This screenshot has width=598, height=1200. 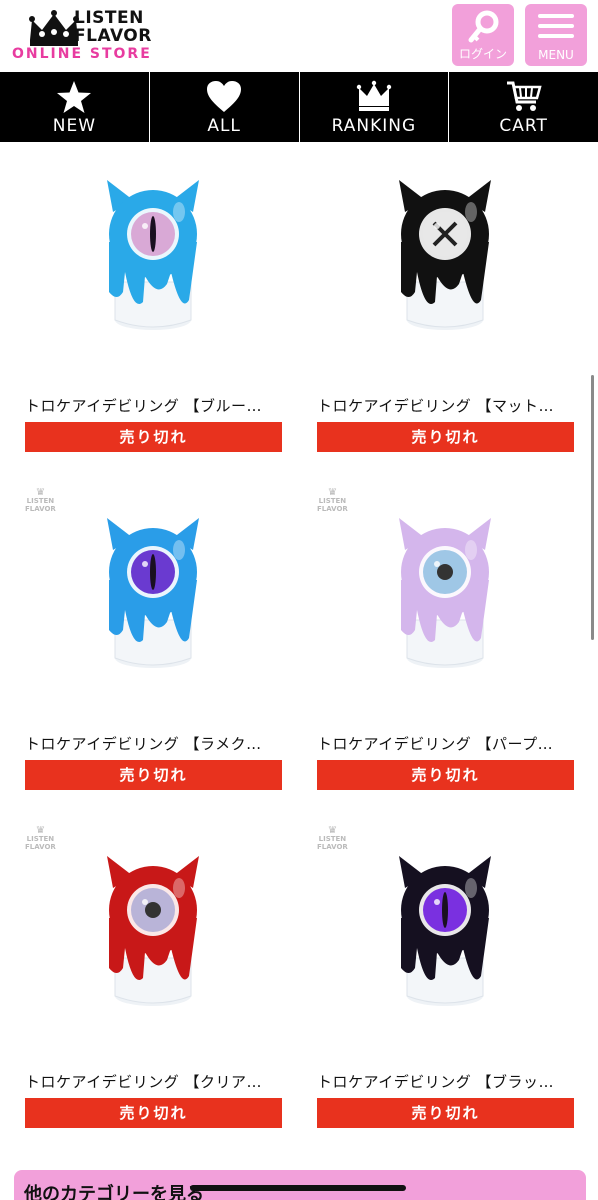 I want to click on nav-all: ALL, so click(x=225, y=107).